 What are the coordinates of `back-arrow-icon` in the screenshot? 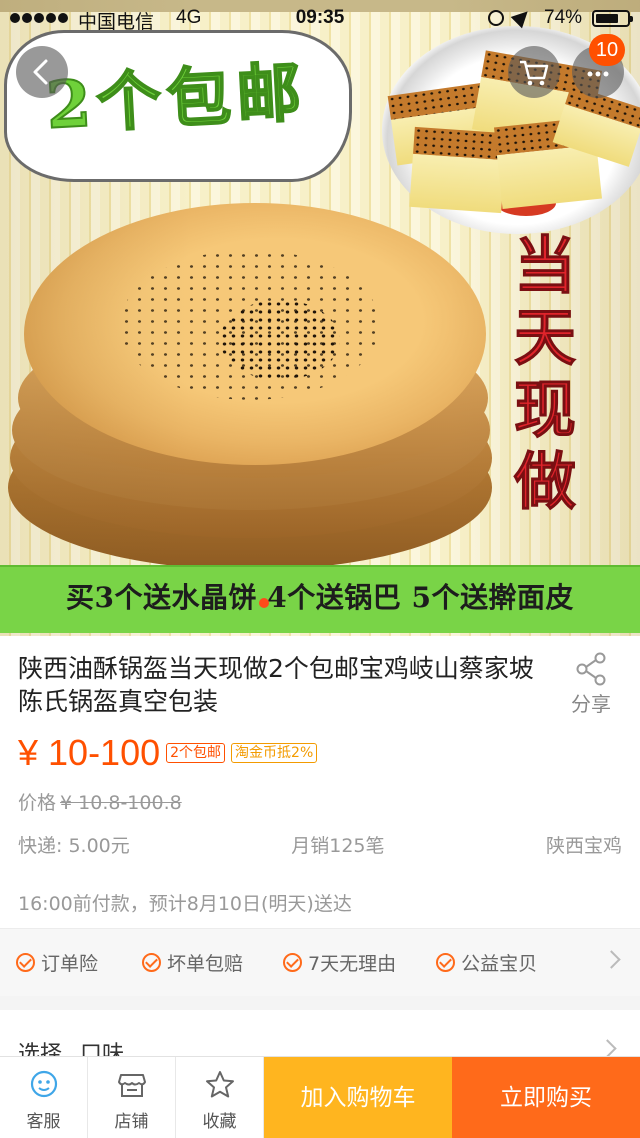 It's located at (40, 72).